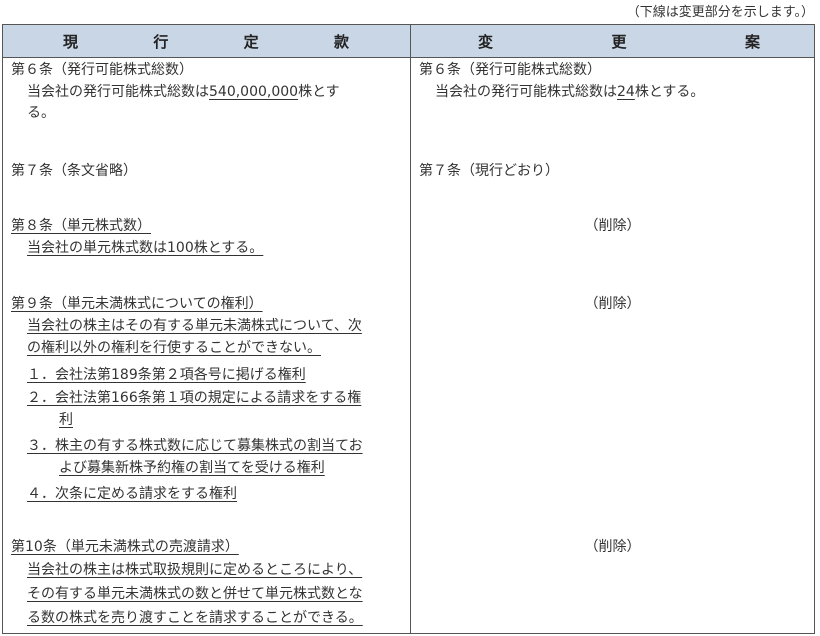  I want to click on current-art9-body1: 当会社の株主はその有する単元未満株式について、次, so click(194, 326).